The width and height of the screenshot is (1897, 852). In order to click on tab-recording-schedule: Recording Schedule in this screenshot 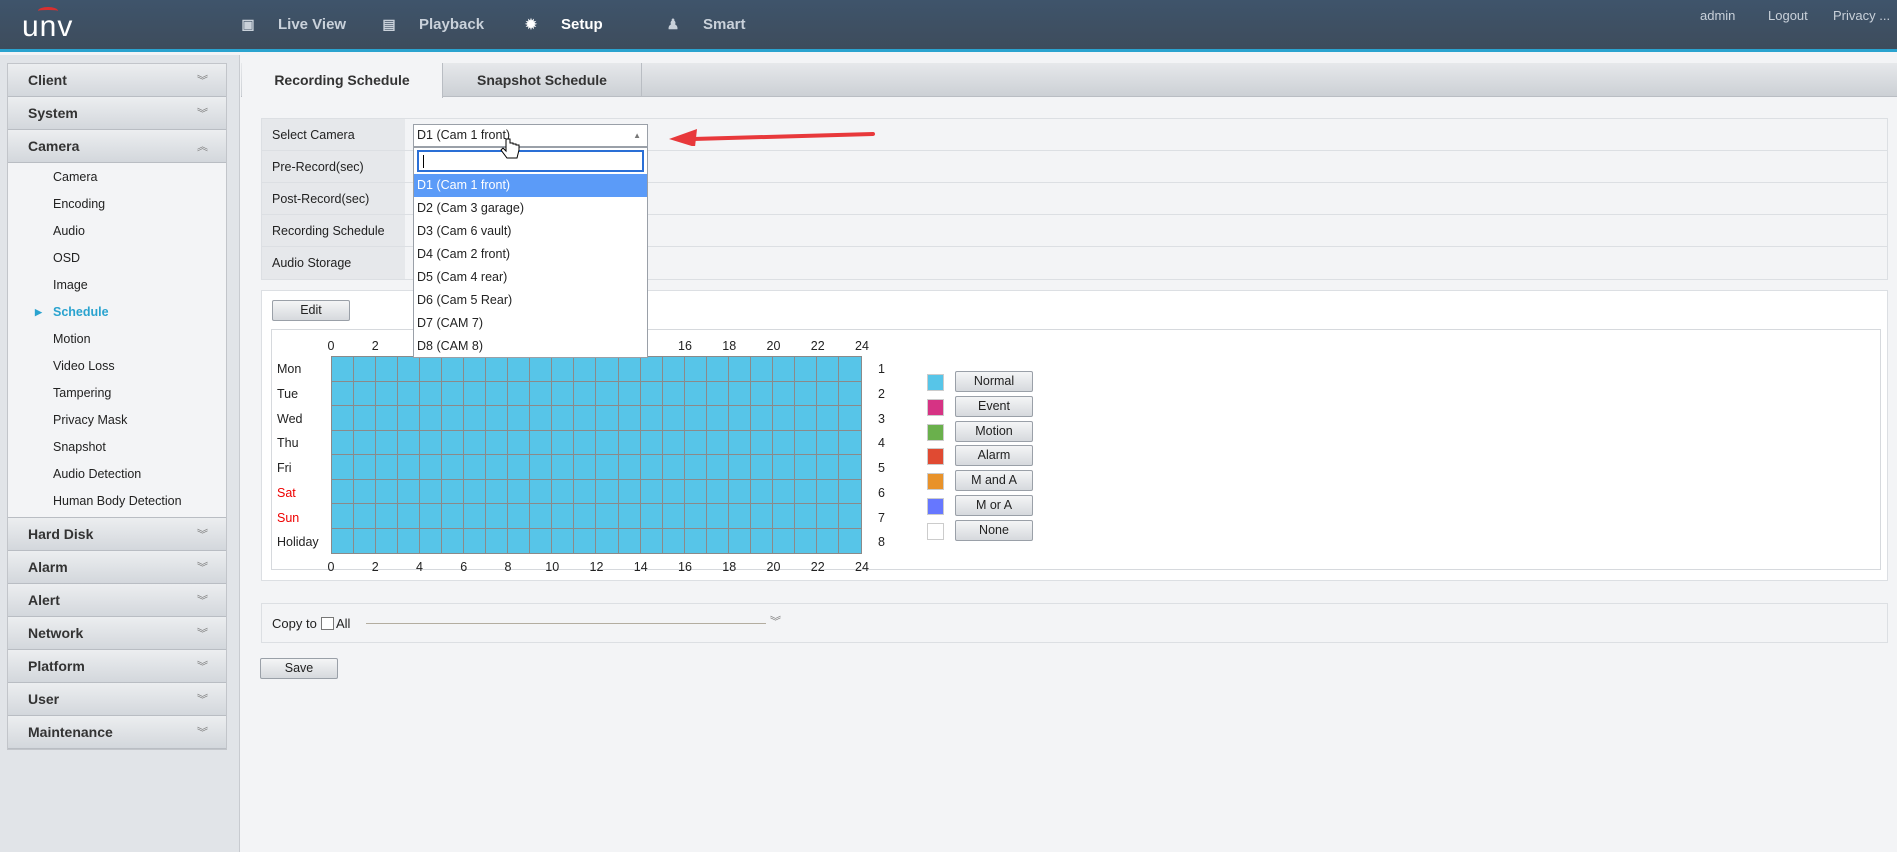, I will do `click(342, 80)`.